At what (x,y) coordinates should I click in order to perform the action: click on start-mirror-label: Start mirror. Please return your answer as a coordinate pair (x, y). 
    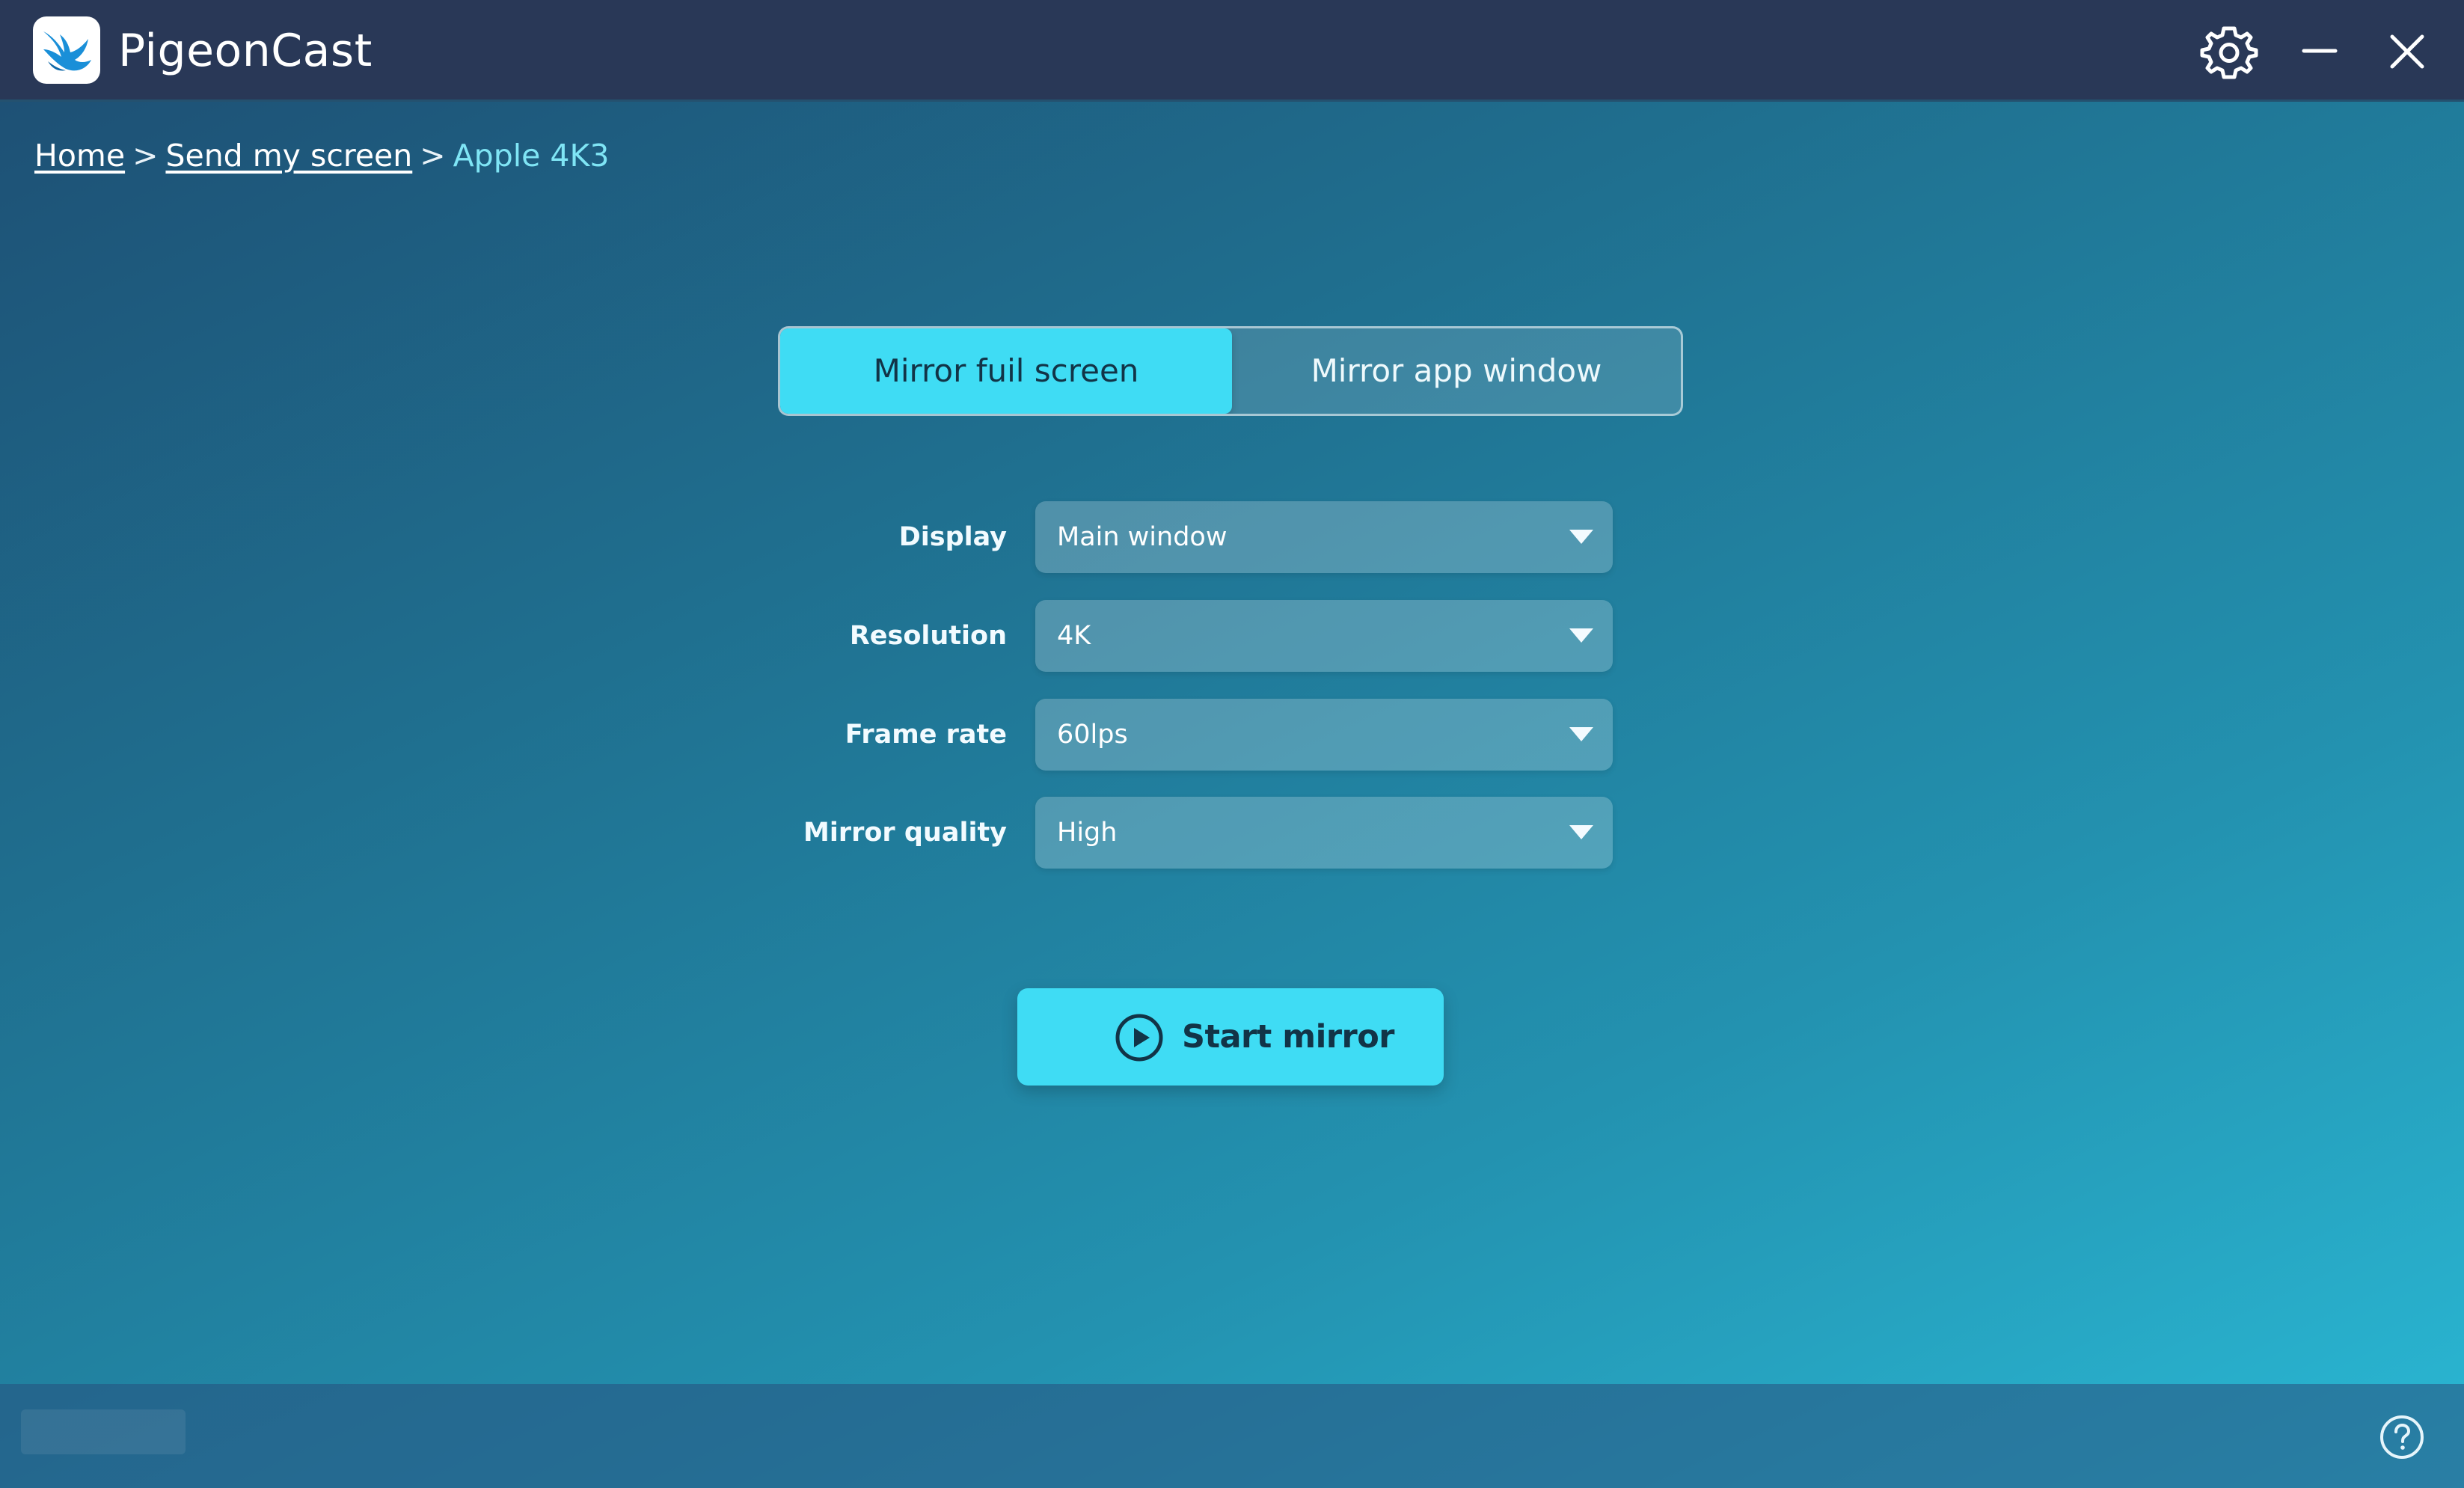
    Looking at the image, I should click on (1288, 1037).